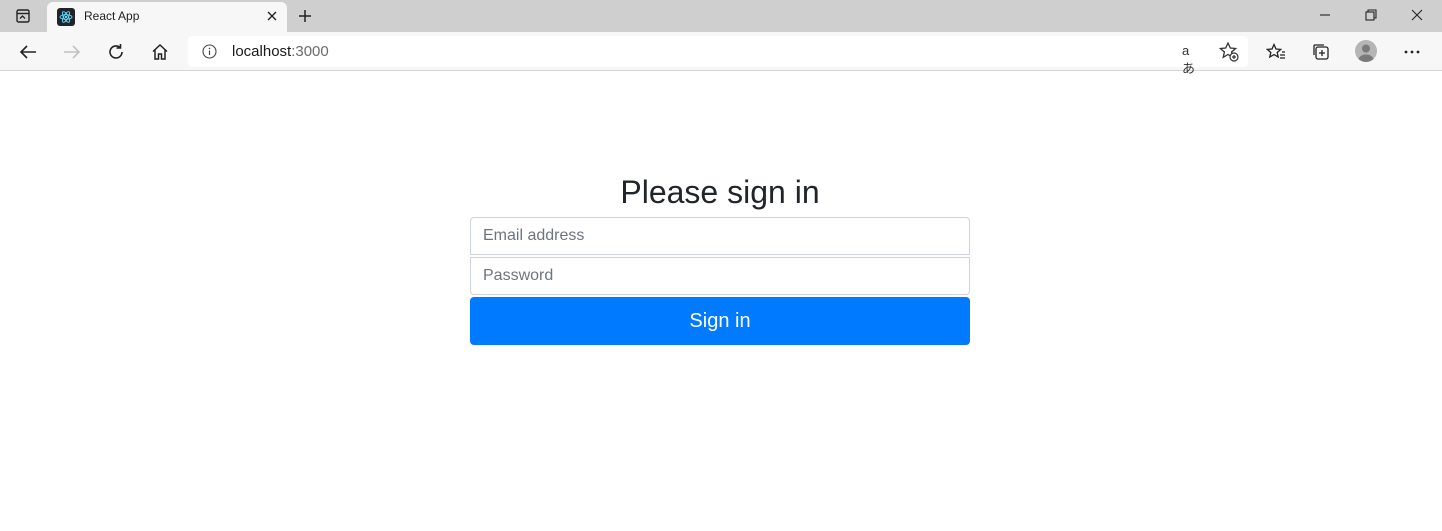  What do you see at coordinates (720, 192) in the screenshot?
I see `page-title: Please sign in` at bounding box center [720, 192].